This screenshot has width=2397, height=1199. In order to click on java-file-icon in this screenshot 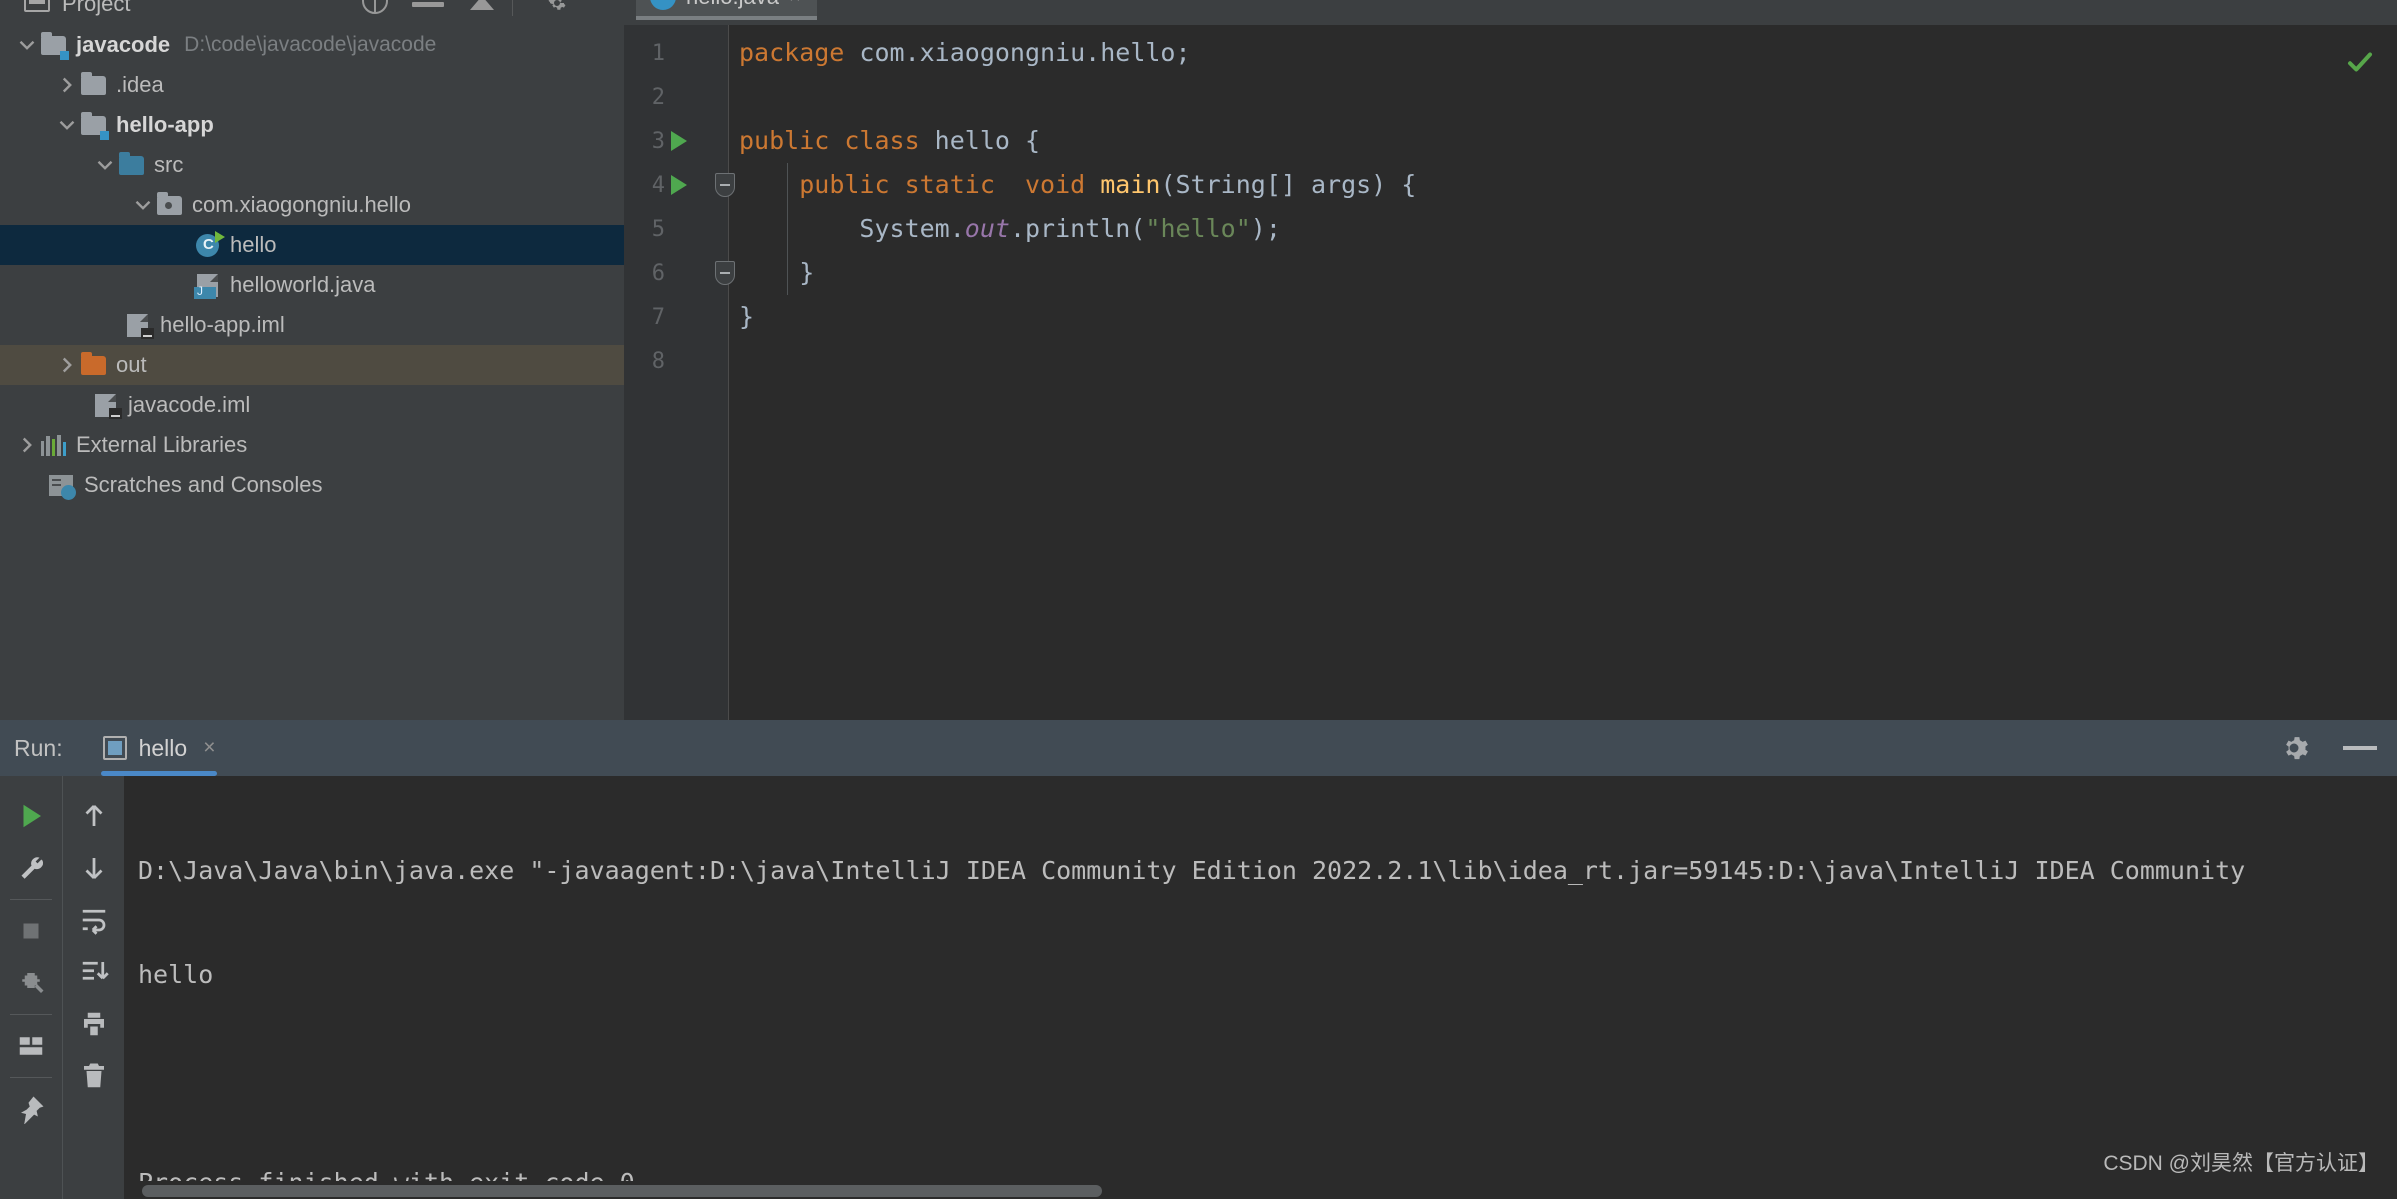, I will do `click(208, 285)`.